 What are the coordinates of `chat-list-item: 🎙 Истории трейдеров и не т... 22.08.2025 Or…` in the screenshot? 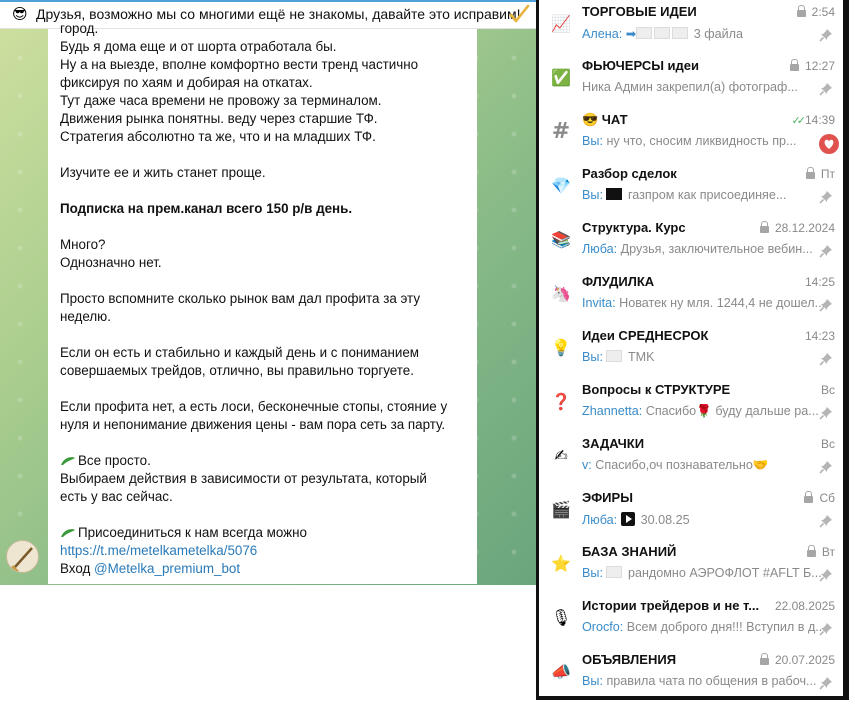 It's located at (691, 621).